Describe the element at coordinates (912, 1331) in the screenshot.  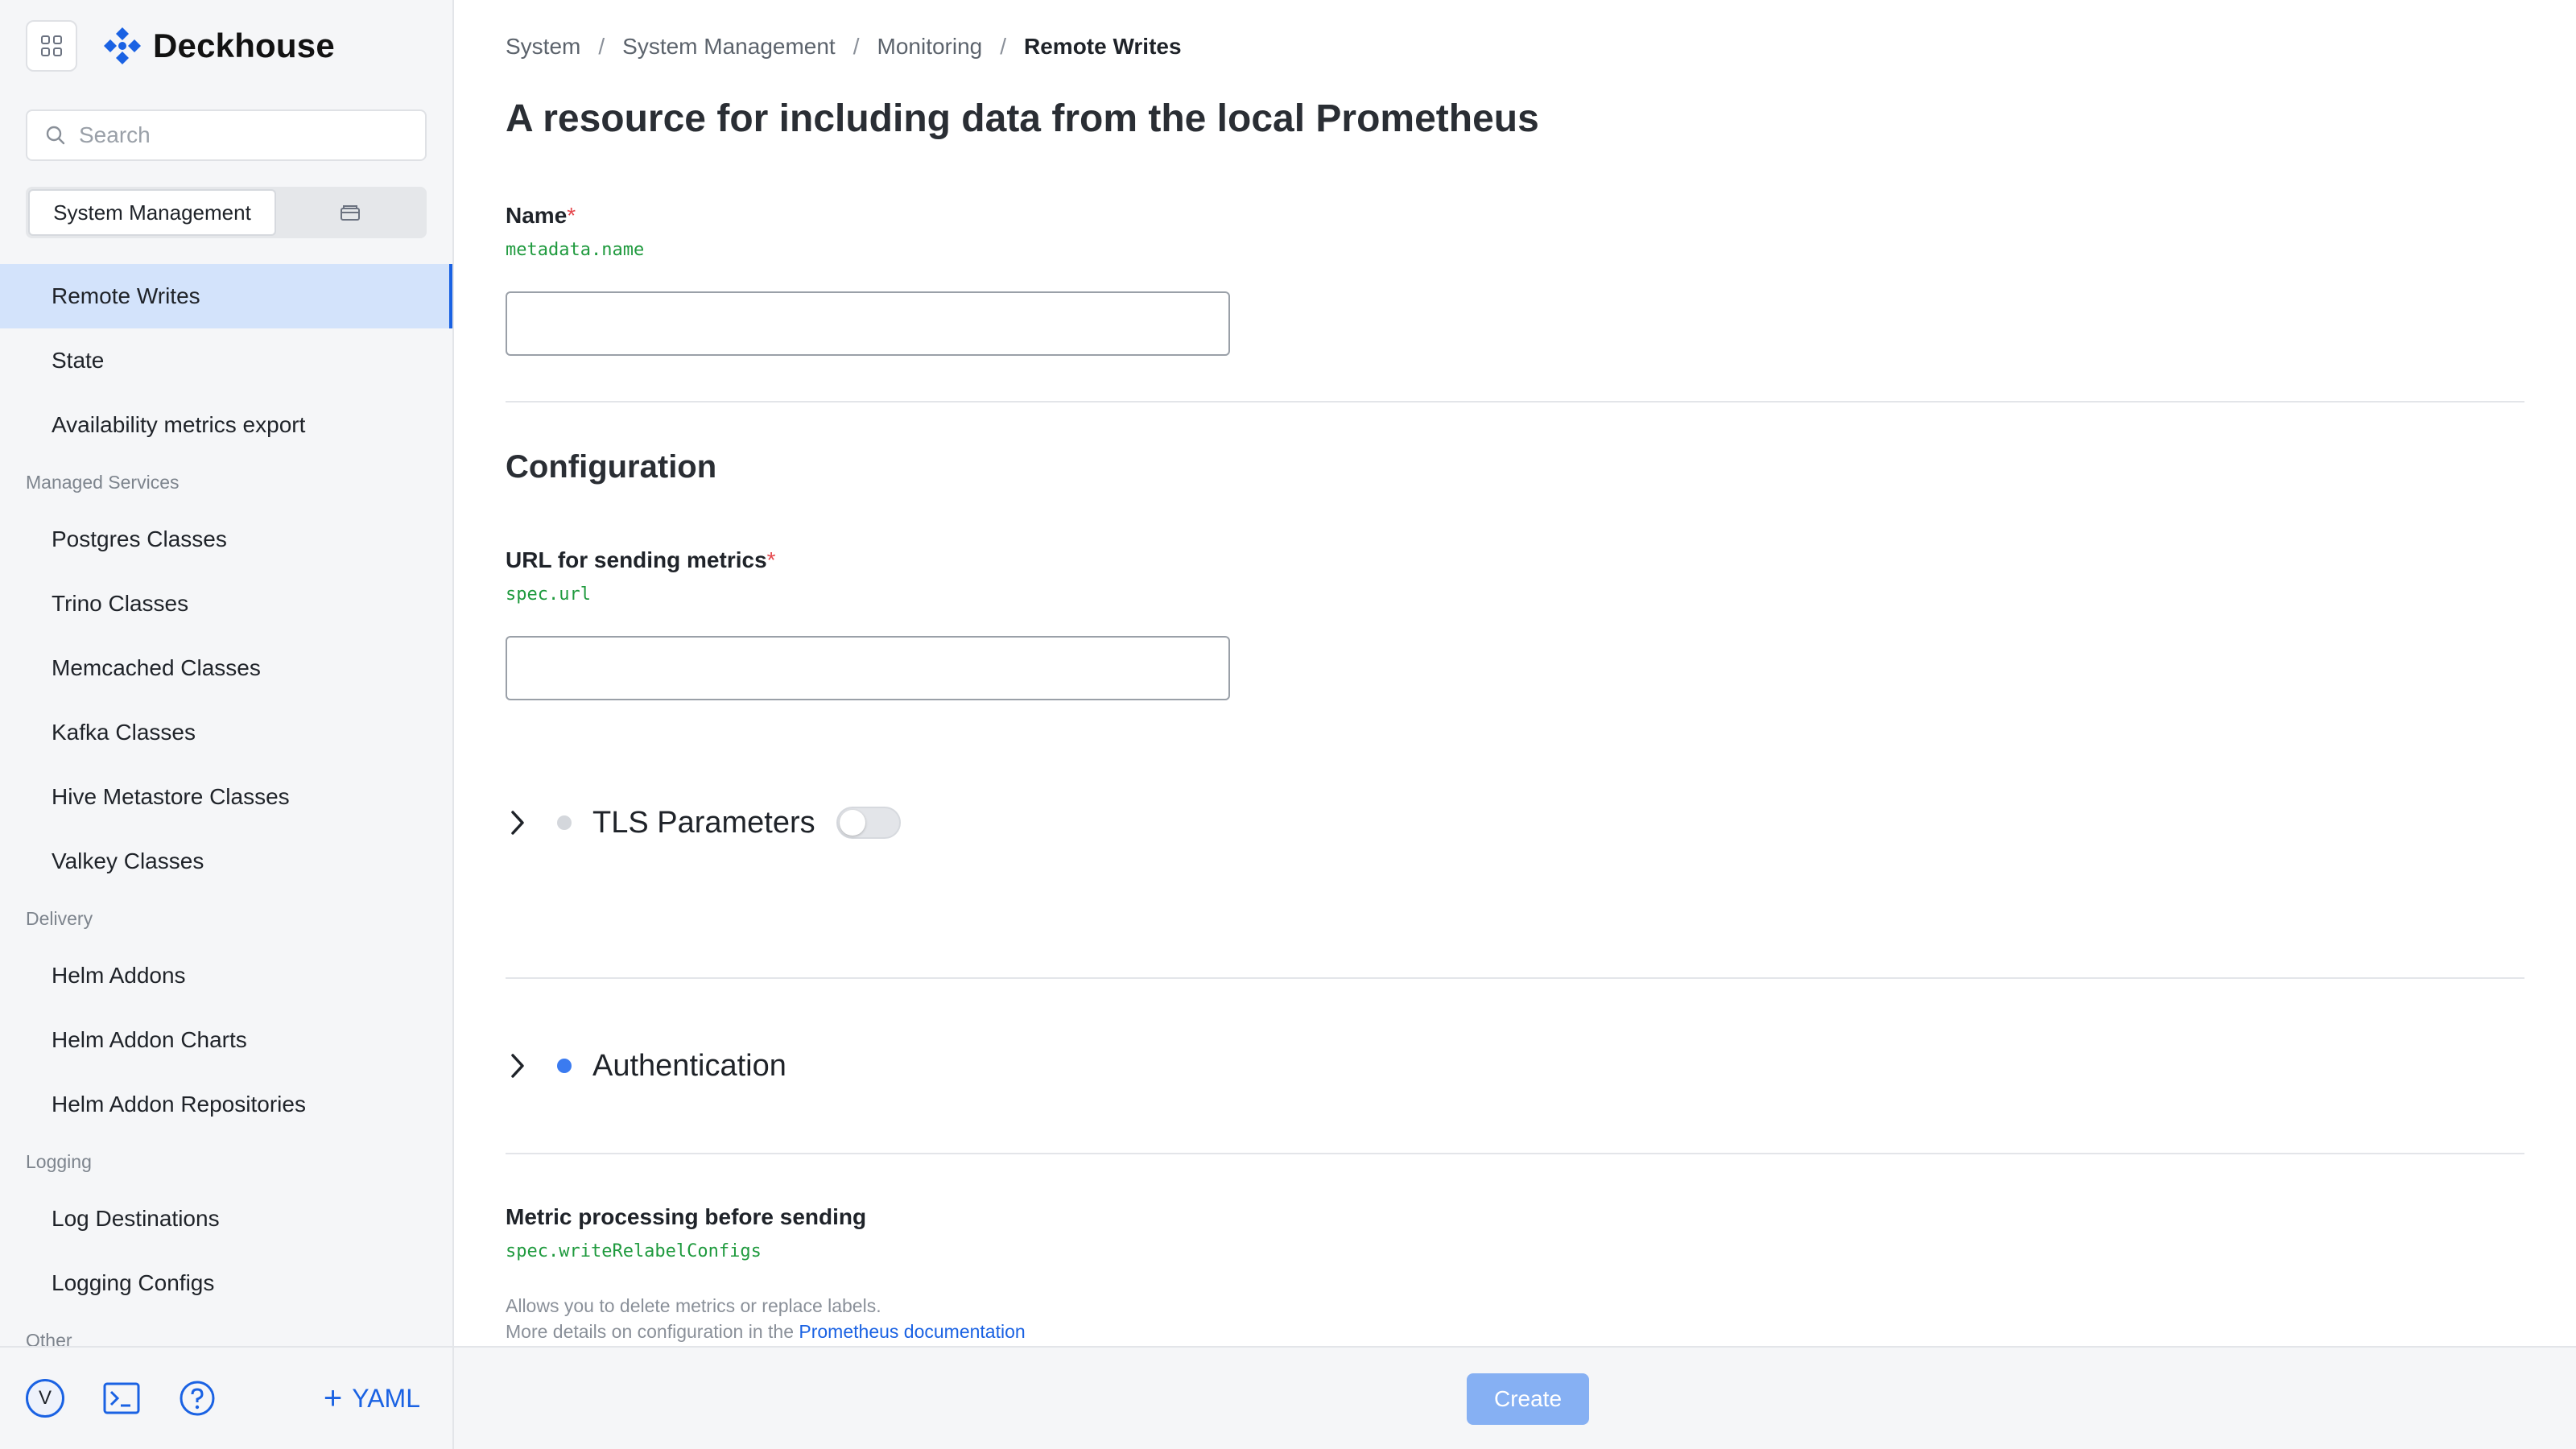
I see `prometheus-docs-link: Prometheus documentation` at that location.